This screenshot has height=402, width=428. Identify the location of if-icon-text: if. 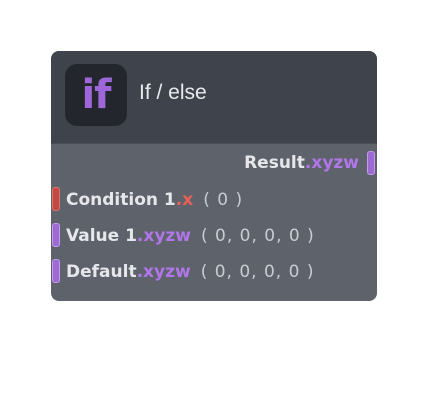
(96, 95).